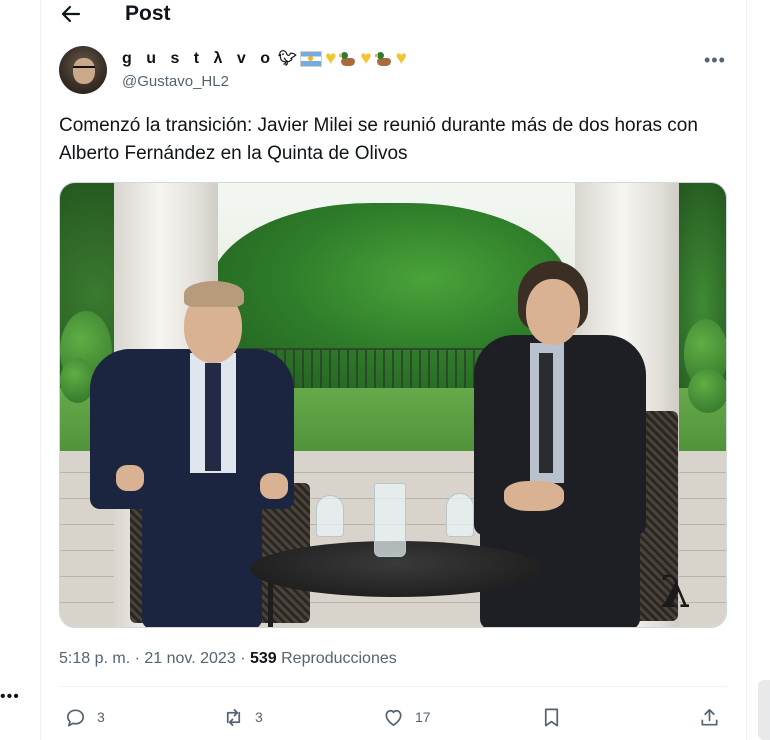  I want to click on avatar, so click(83, 70).